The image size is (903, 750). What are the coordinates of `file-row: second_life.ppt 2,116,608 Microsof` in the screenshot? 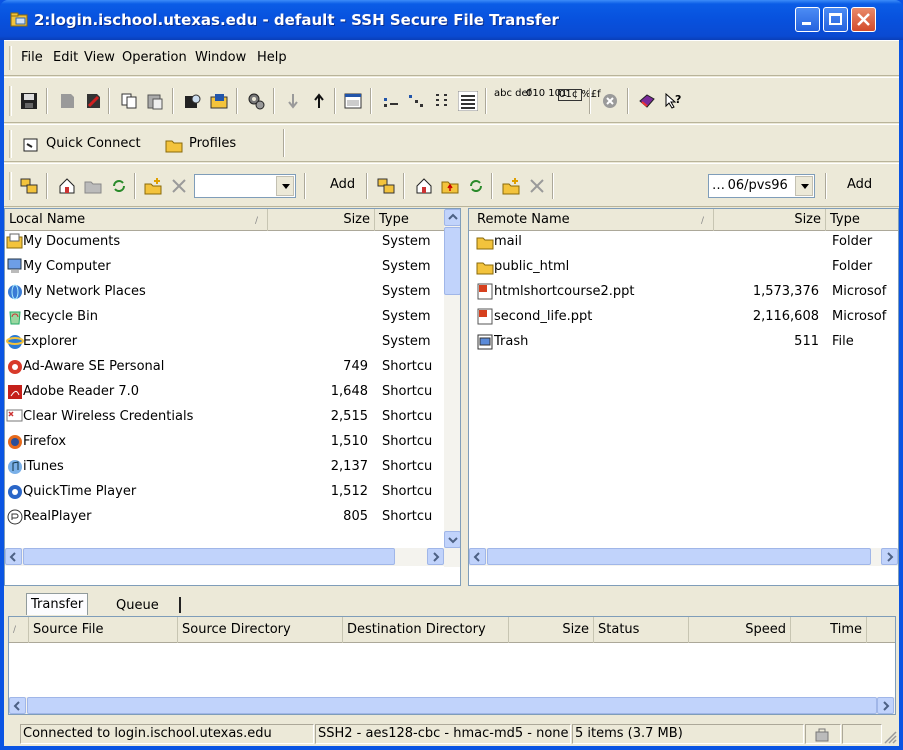 It's located at (683, 318).